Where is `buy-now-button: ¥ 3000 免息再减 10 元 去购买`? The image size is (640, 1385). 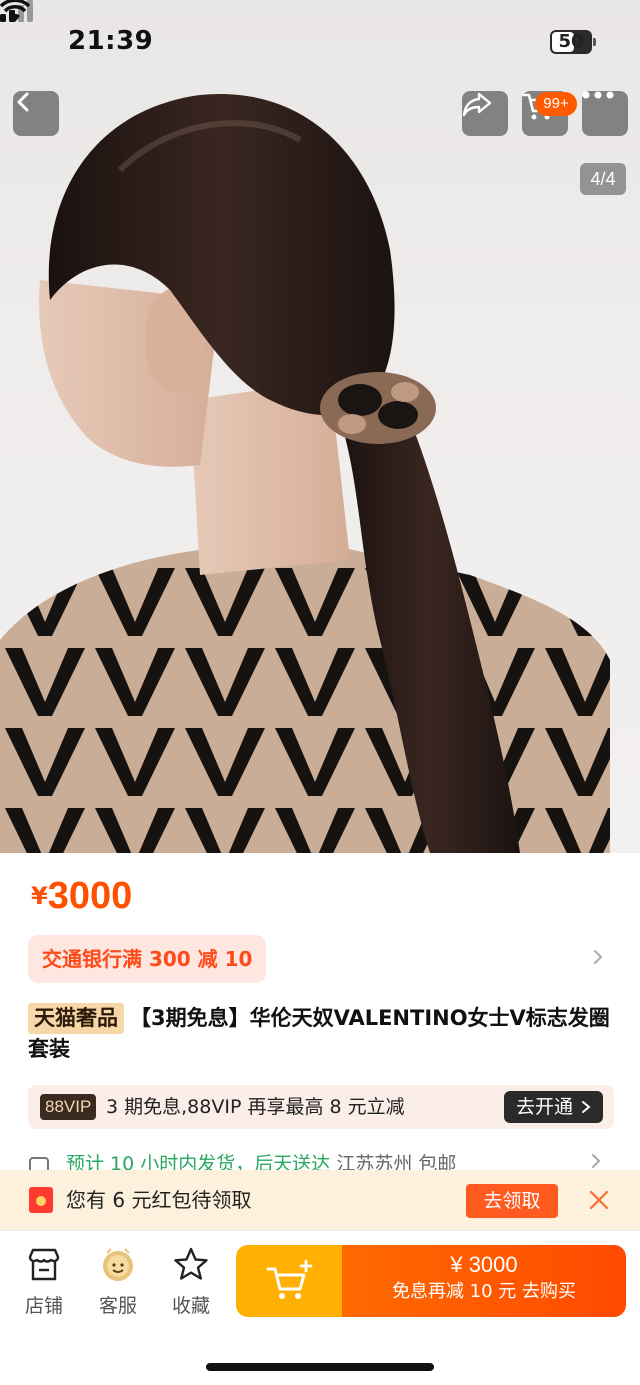
buy-now-button: ¥ 3000 免息再减 10 元 去购买 is located at coordinates (484, 1281).